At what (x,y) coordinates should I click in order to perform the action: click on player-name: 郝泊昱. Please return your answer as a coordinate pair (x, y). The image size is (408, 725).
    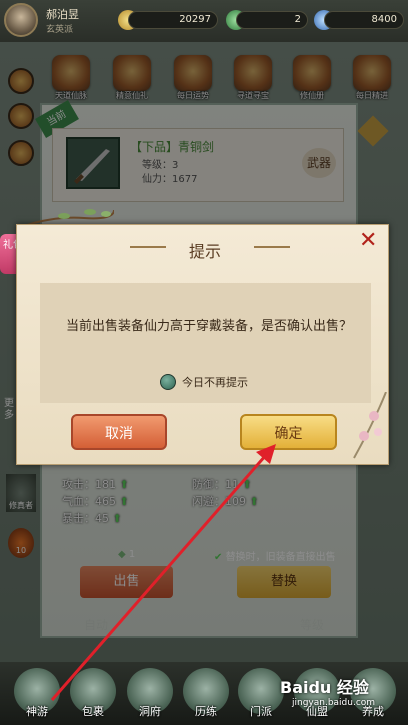
    Looking at the image, I should click on (62, 14).